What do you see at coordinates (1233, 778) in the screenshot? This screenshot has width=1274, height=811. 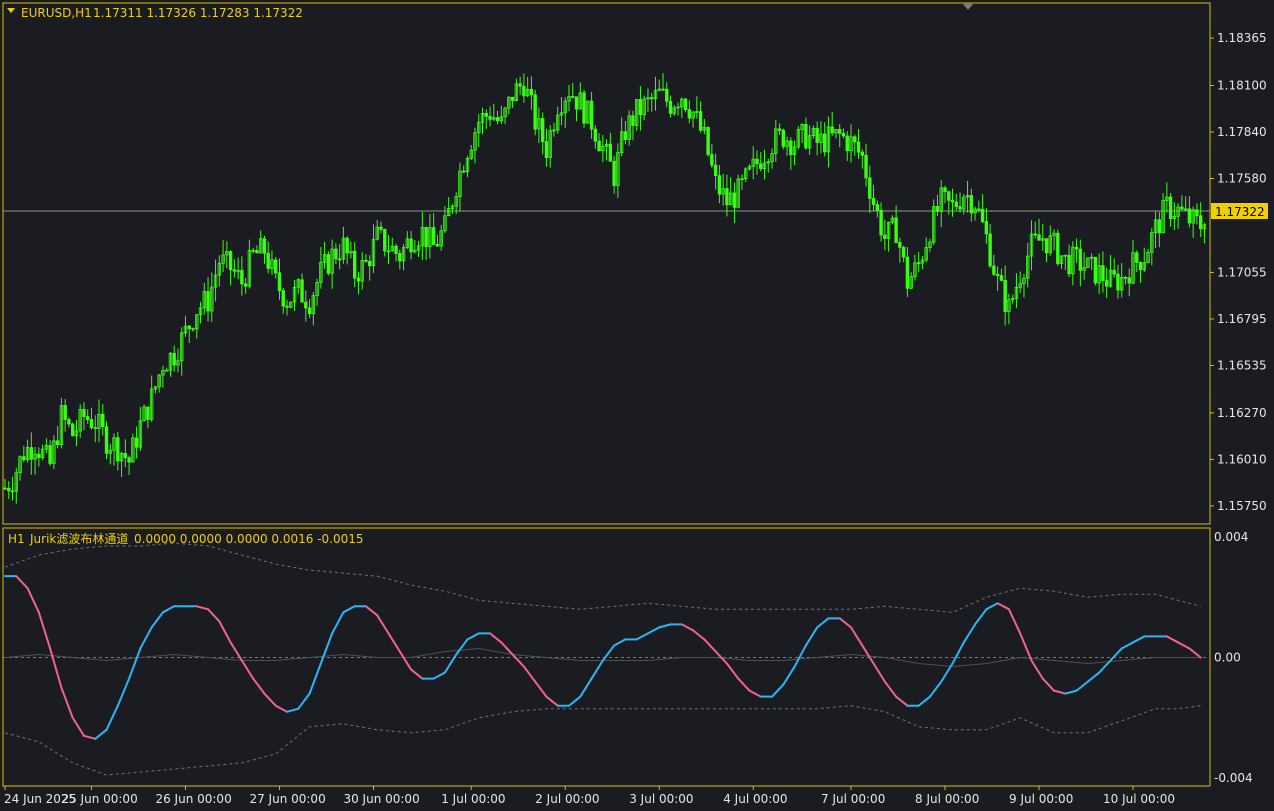 I see `indicator-tick-label: -0.004` at bounding box center [1233, 778].